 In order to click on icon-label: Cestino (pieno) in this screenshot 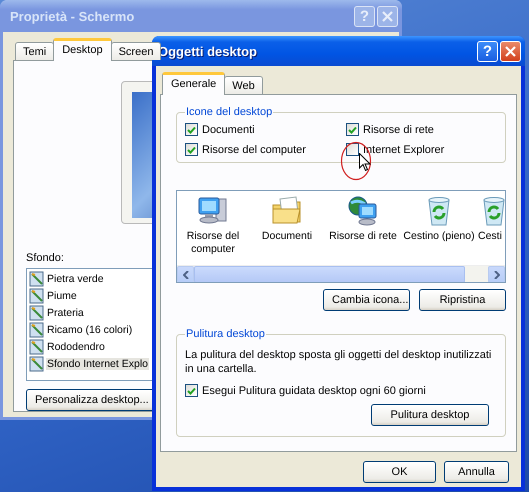, I will do `click(439, 236)`.